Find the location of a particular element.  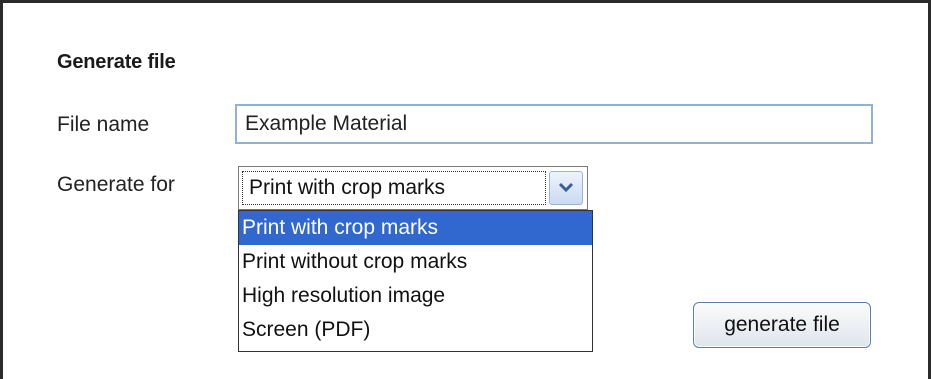

dropdown-option-print-with-crop-marks: Print with crop marks is located at coordinates (415, 228).